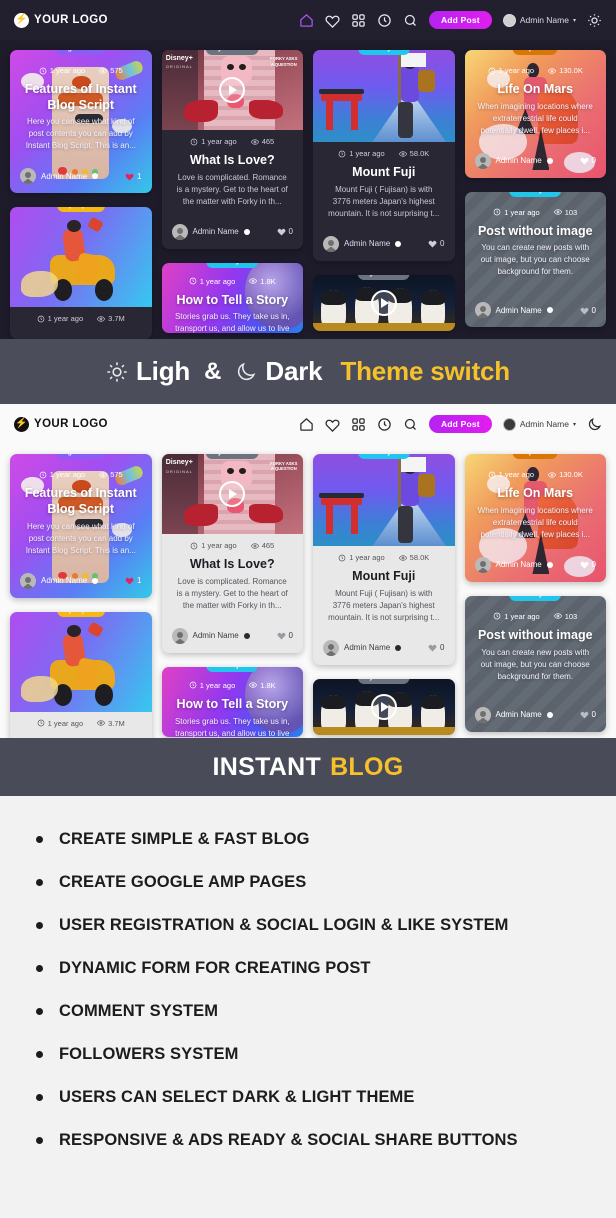 This screenshot has width=616, height=1218. Describe the element at coordinates (39, 1141) in the screenshot. I see `bullet-icon` at that location.